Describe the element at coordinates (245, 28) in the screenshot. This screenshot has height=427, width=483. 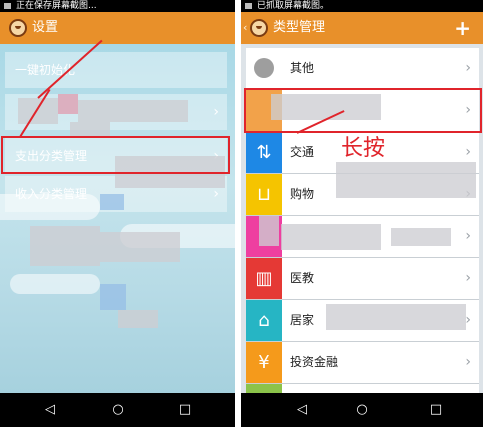
I see `back-arrow-icon: ‹` at that location.